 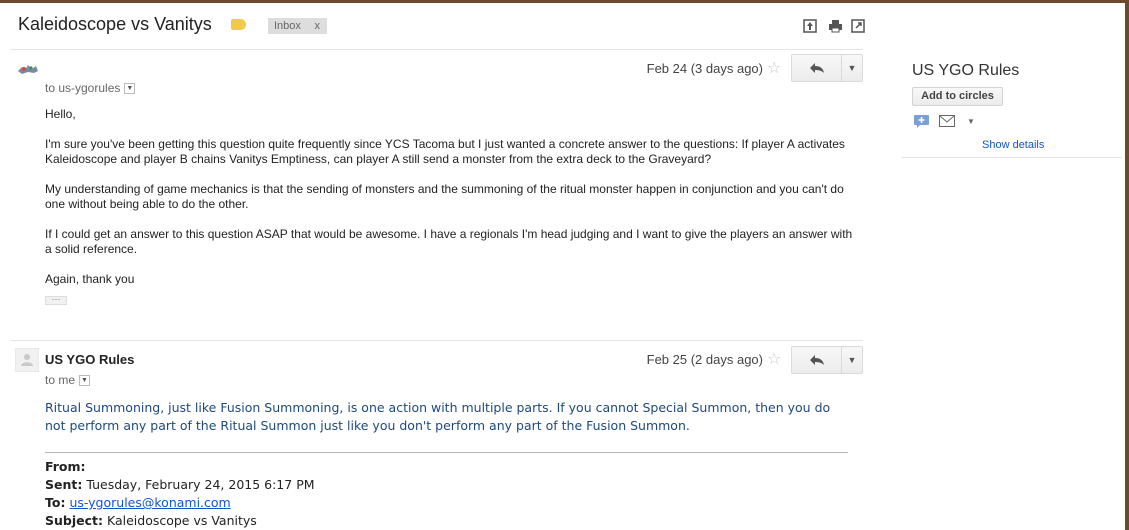 What do you see at coordinates (89, 359) in the screenshot?
I see `message-sender: US YGO Rules` at bounding box center [89, 359].